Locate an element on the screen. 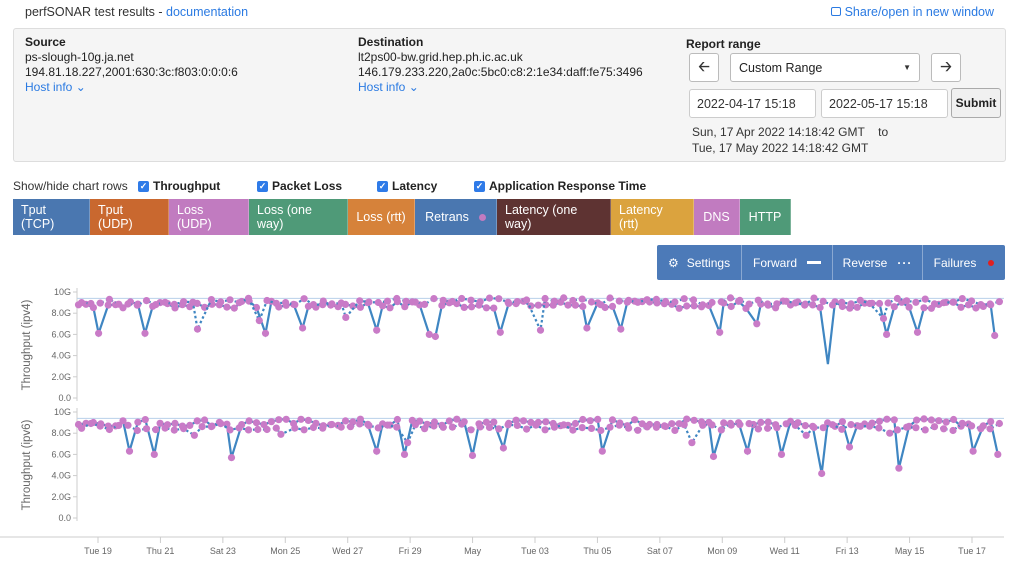 The image size is (1024, 575). checkbox-latency: ✓ Latency is located at coordinates (407, 186).